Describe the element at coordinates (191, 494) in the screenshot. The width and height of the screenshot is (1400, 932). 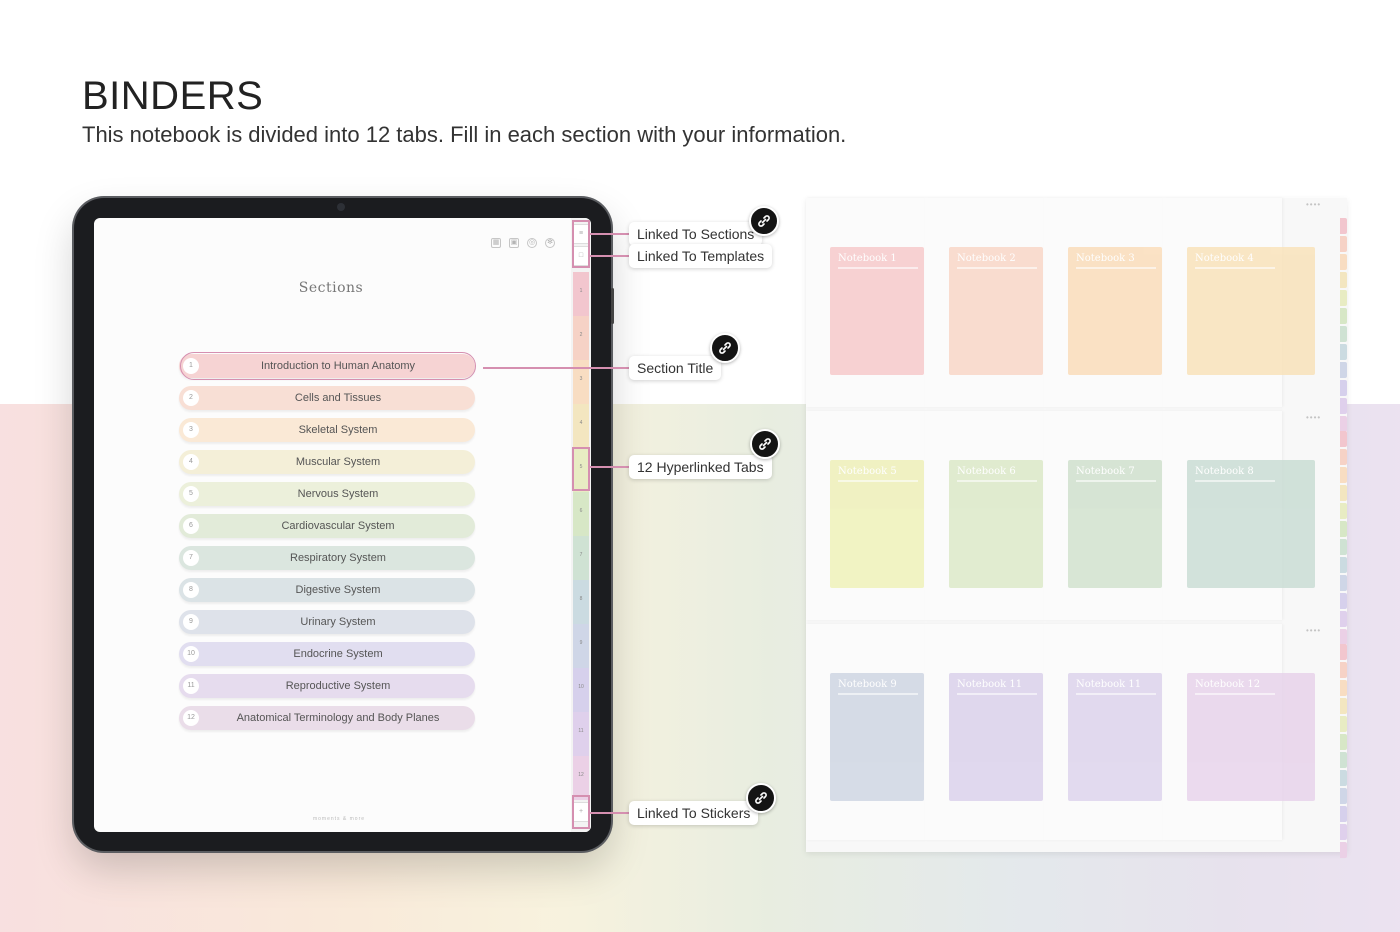
I see `section-number: 5` at that location.